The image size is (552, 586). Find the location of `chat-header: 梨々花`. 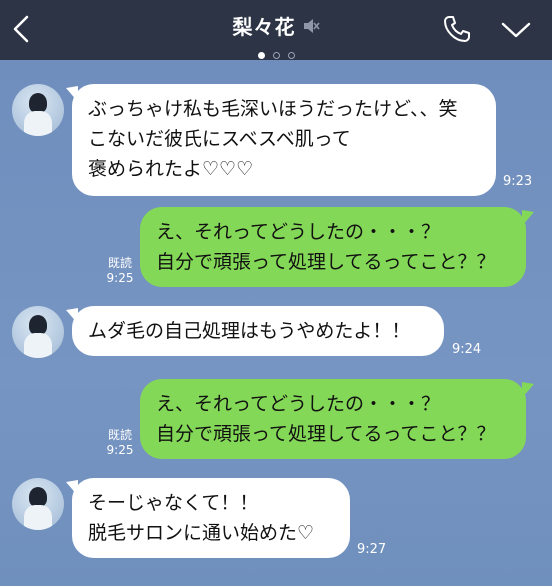

chat-header: 梨々花 is located at coordinates (276, 30).